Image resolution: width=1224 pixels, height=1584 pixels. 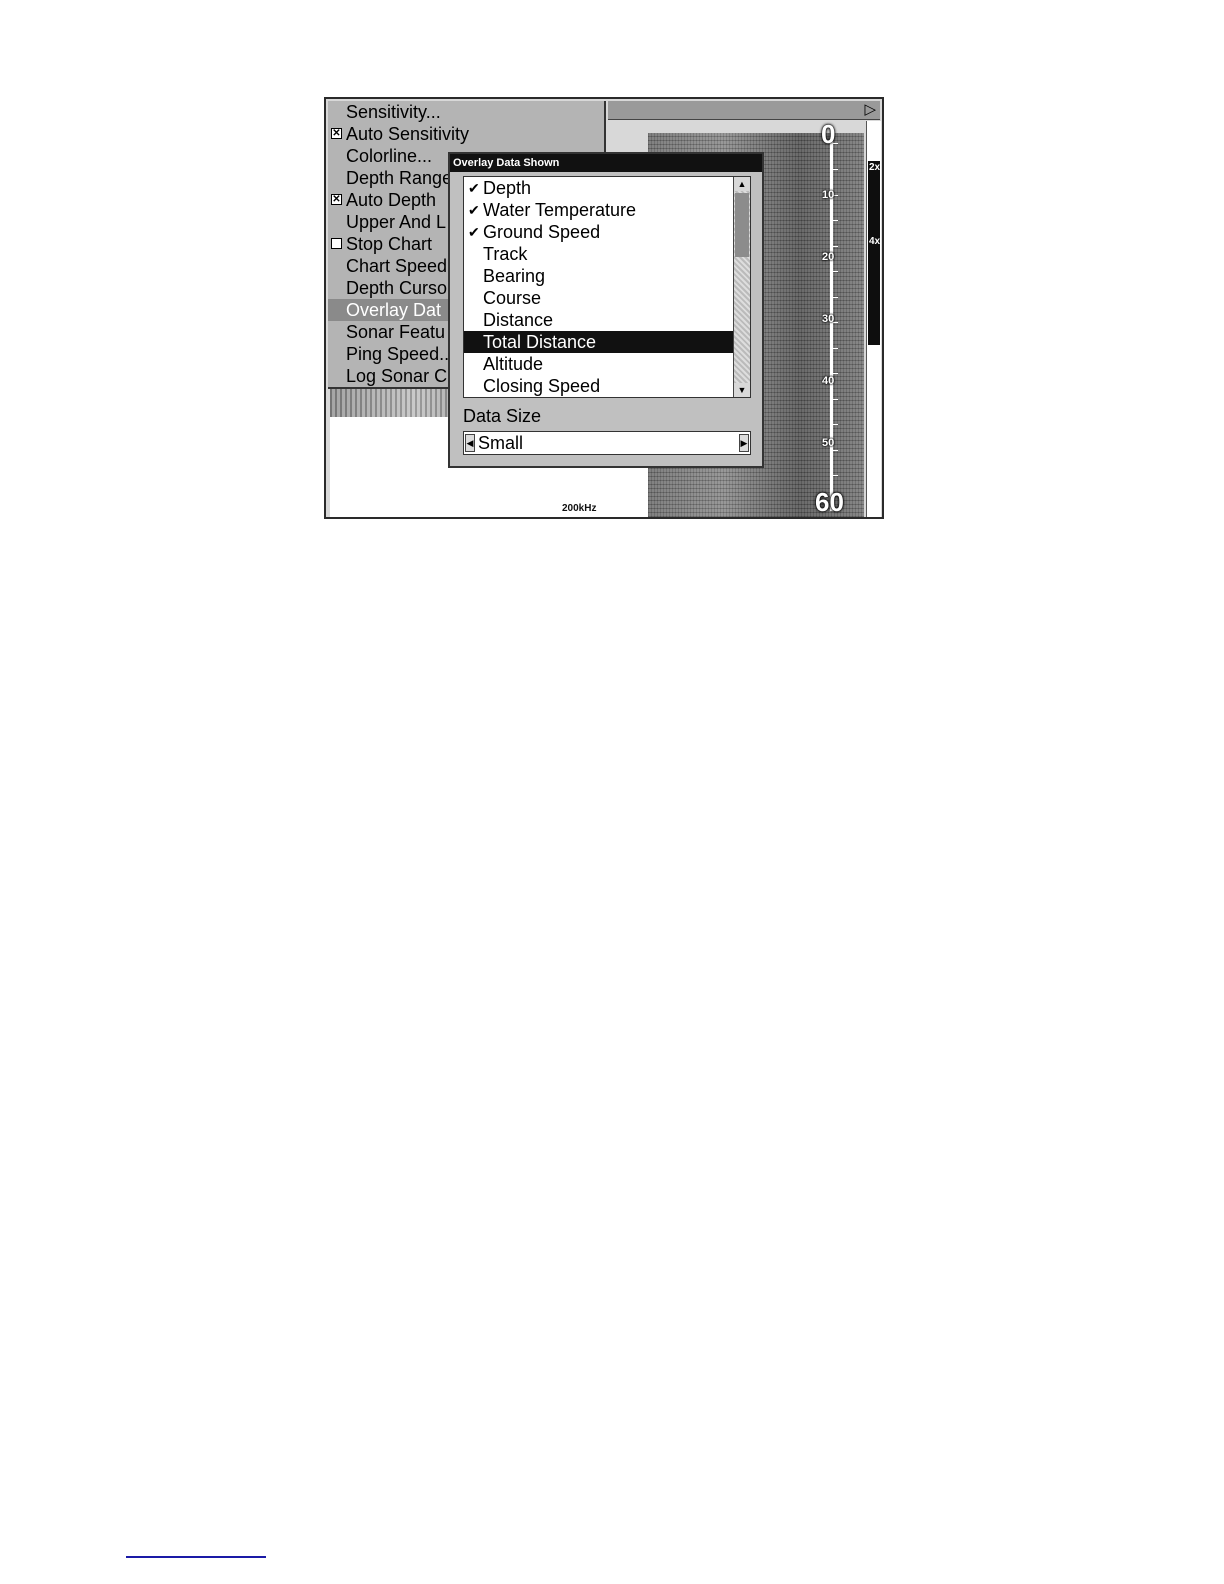 What do you see at coordinates (875, 241) in the screenshot?
I see `zoom-label-4x: 4x` at bounding box center [875, 241].